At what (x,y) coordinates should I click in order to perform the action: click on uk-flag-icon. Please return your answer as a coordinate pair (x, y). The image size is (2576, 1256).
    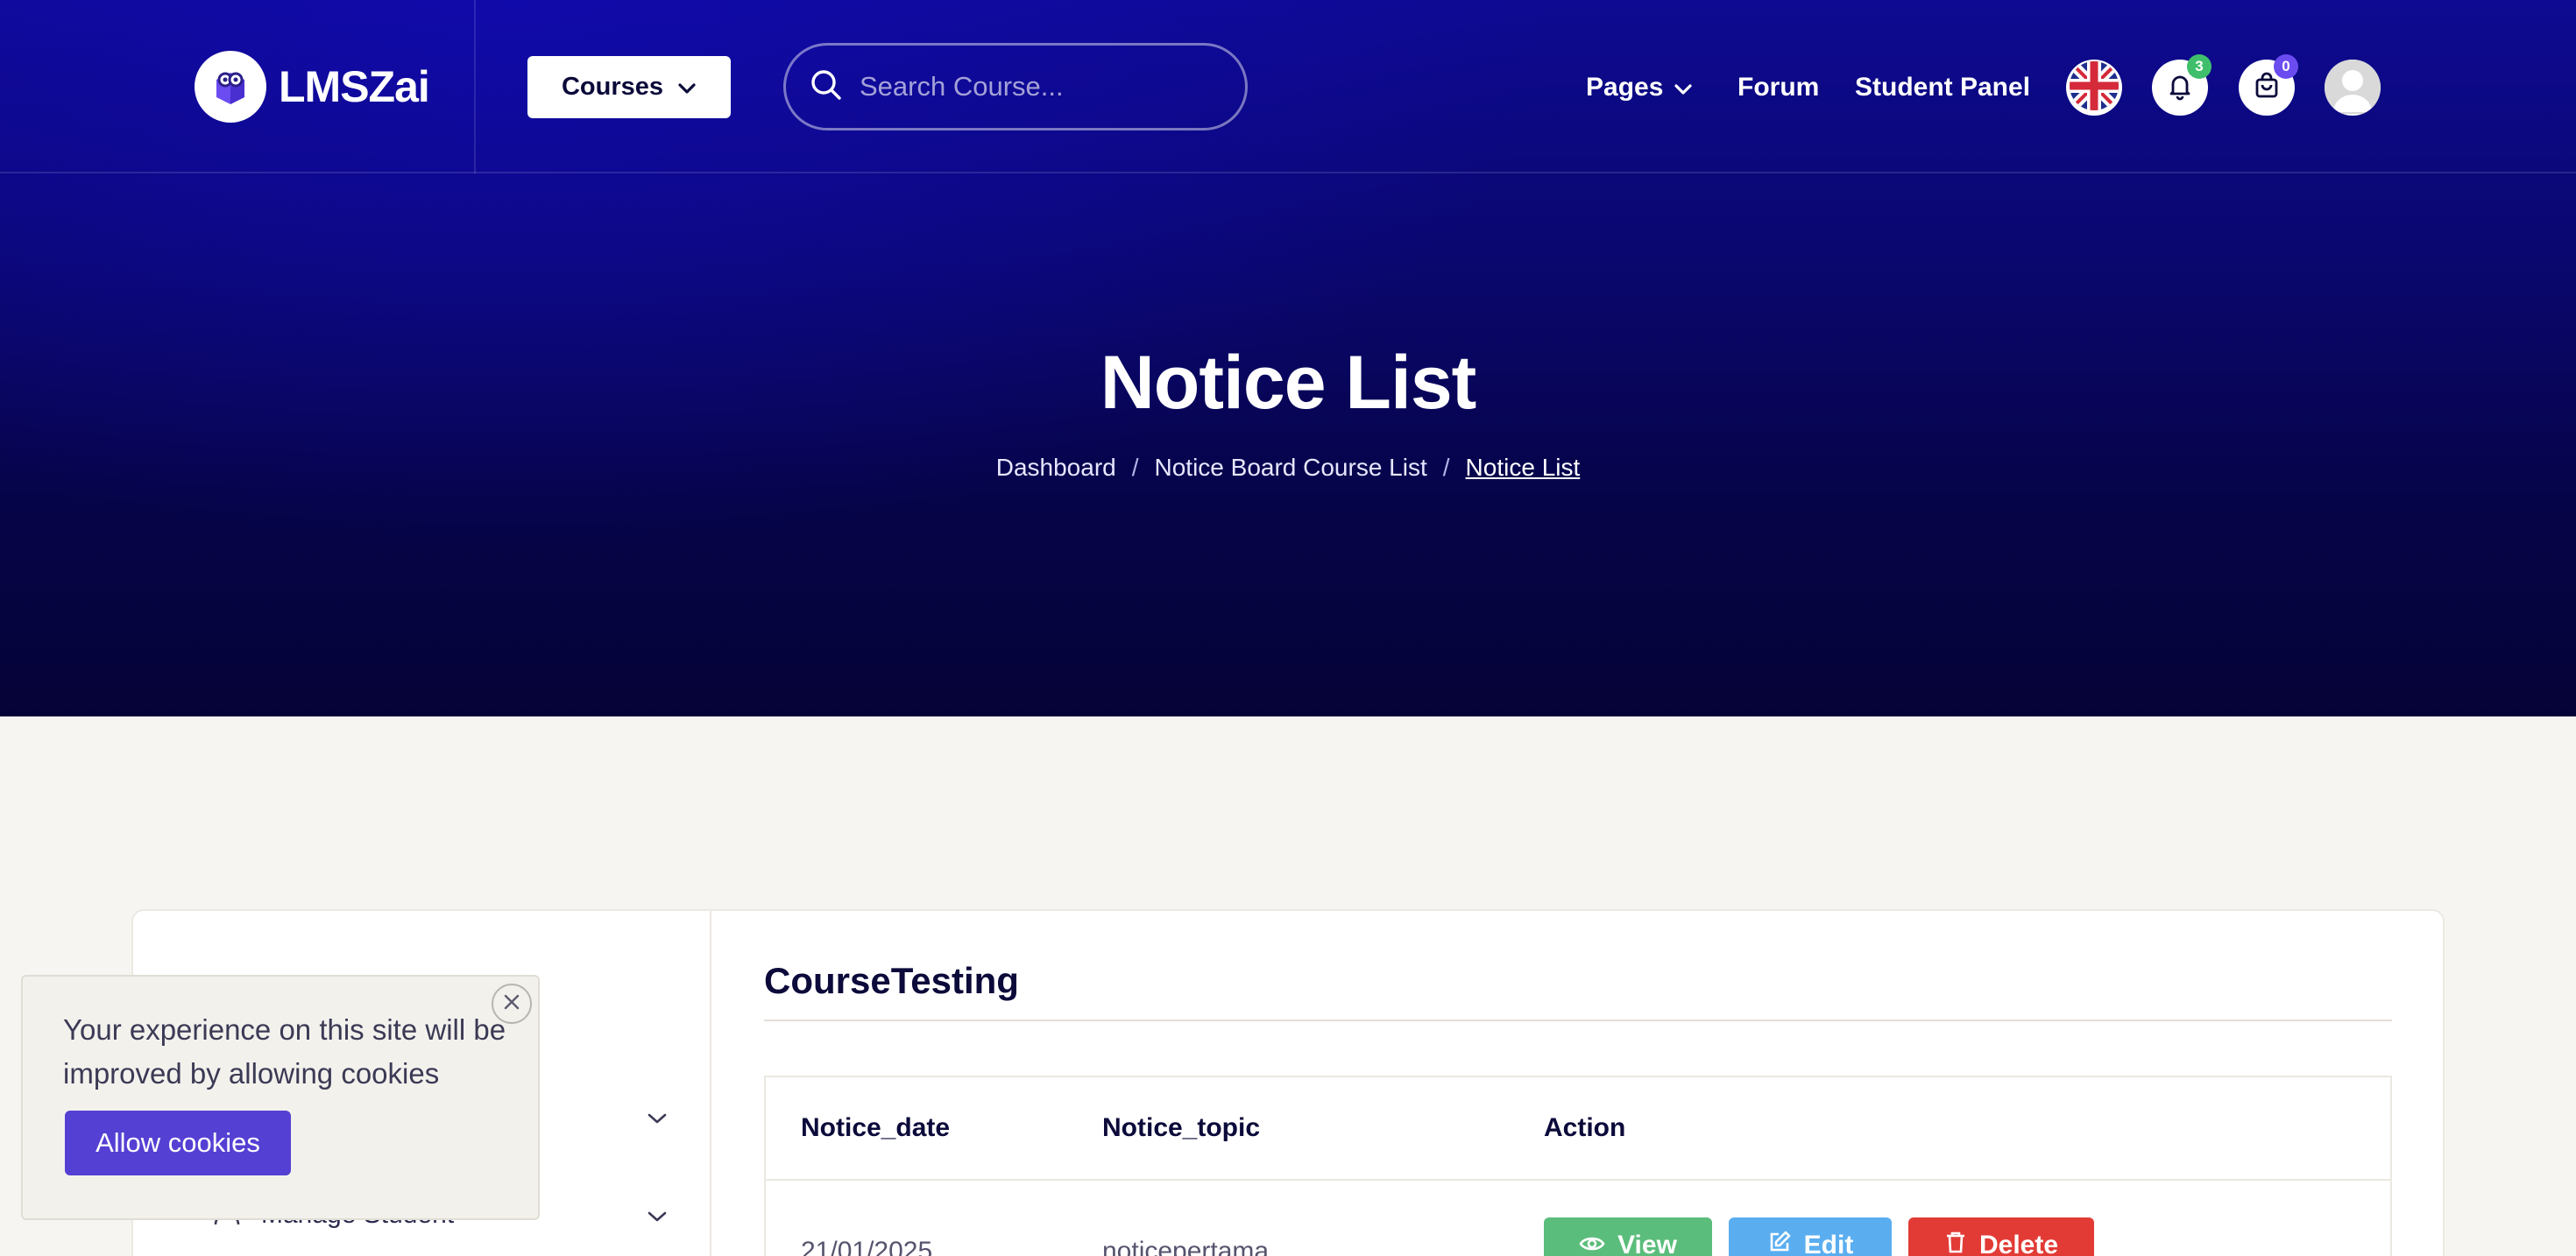
    Looking at the image, I should click on (2094, 88).